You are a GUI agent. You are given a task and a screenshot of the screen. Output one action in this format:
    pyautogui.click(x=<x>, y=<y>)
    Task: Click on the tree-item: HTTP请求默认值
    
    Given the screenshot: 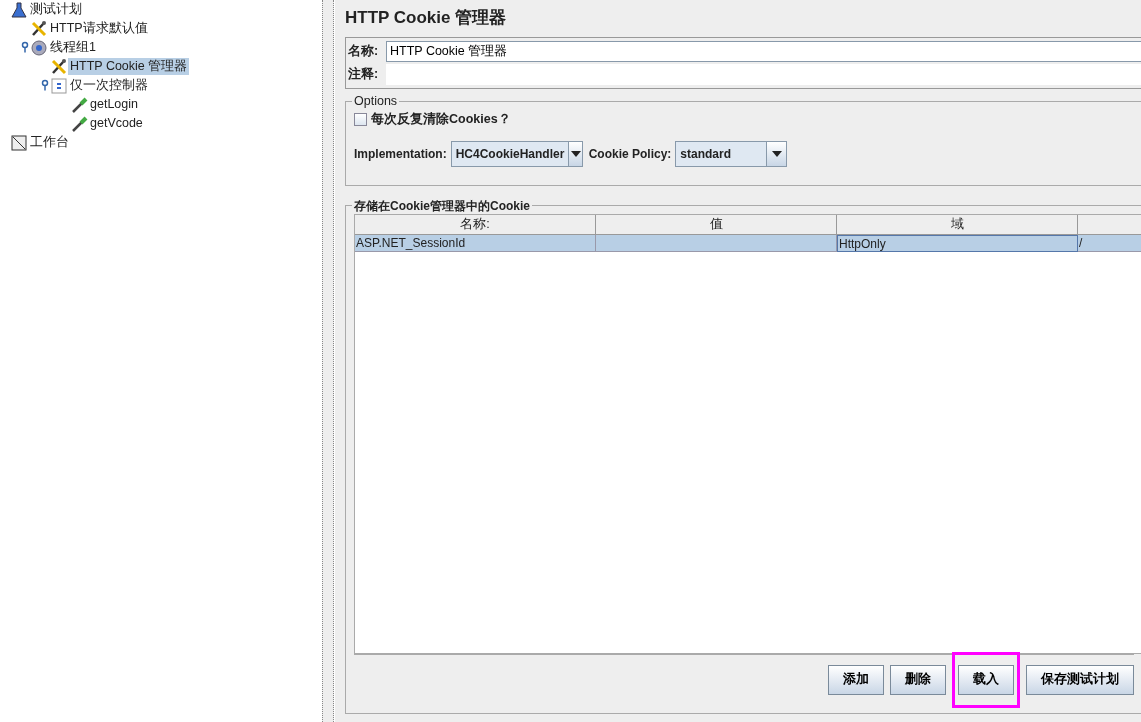 What is the action you would take?
    pyautogui.click(x=99, y=28)
    